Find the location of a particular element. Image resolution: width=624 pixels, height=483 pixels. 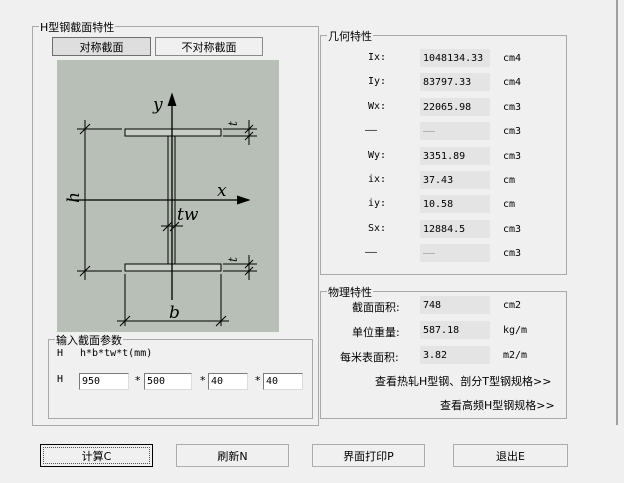

physical-group-title: 物理特性 is located at coordinates (350, 292).